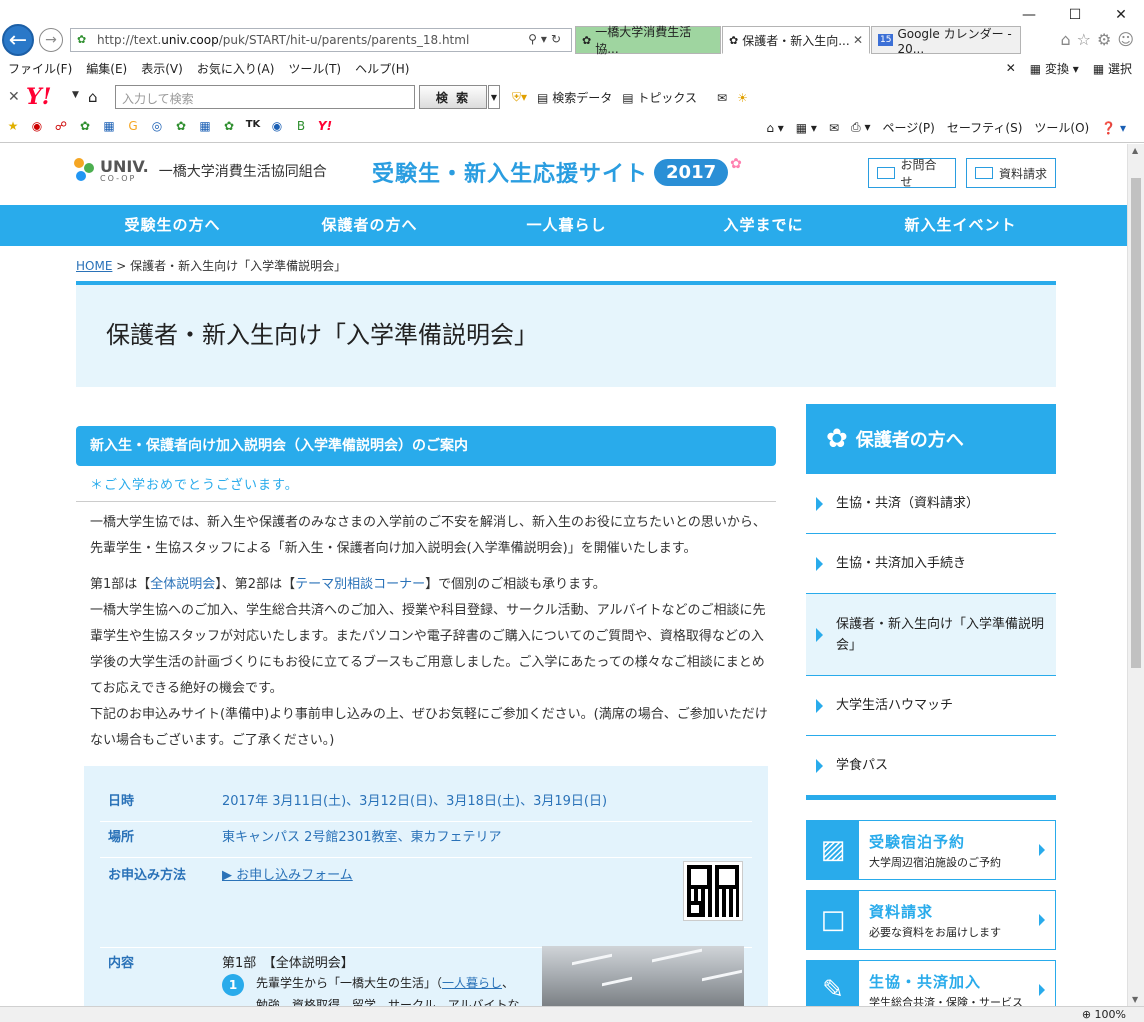 This screenshot has width=1144, height=1022. I want to click on chart-icon: ▤, so click(543, 98).